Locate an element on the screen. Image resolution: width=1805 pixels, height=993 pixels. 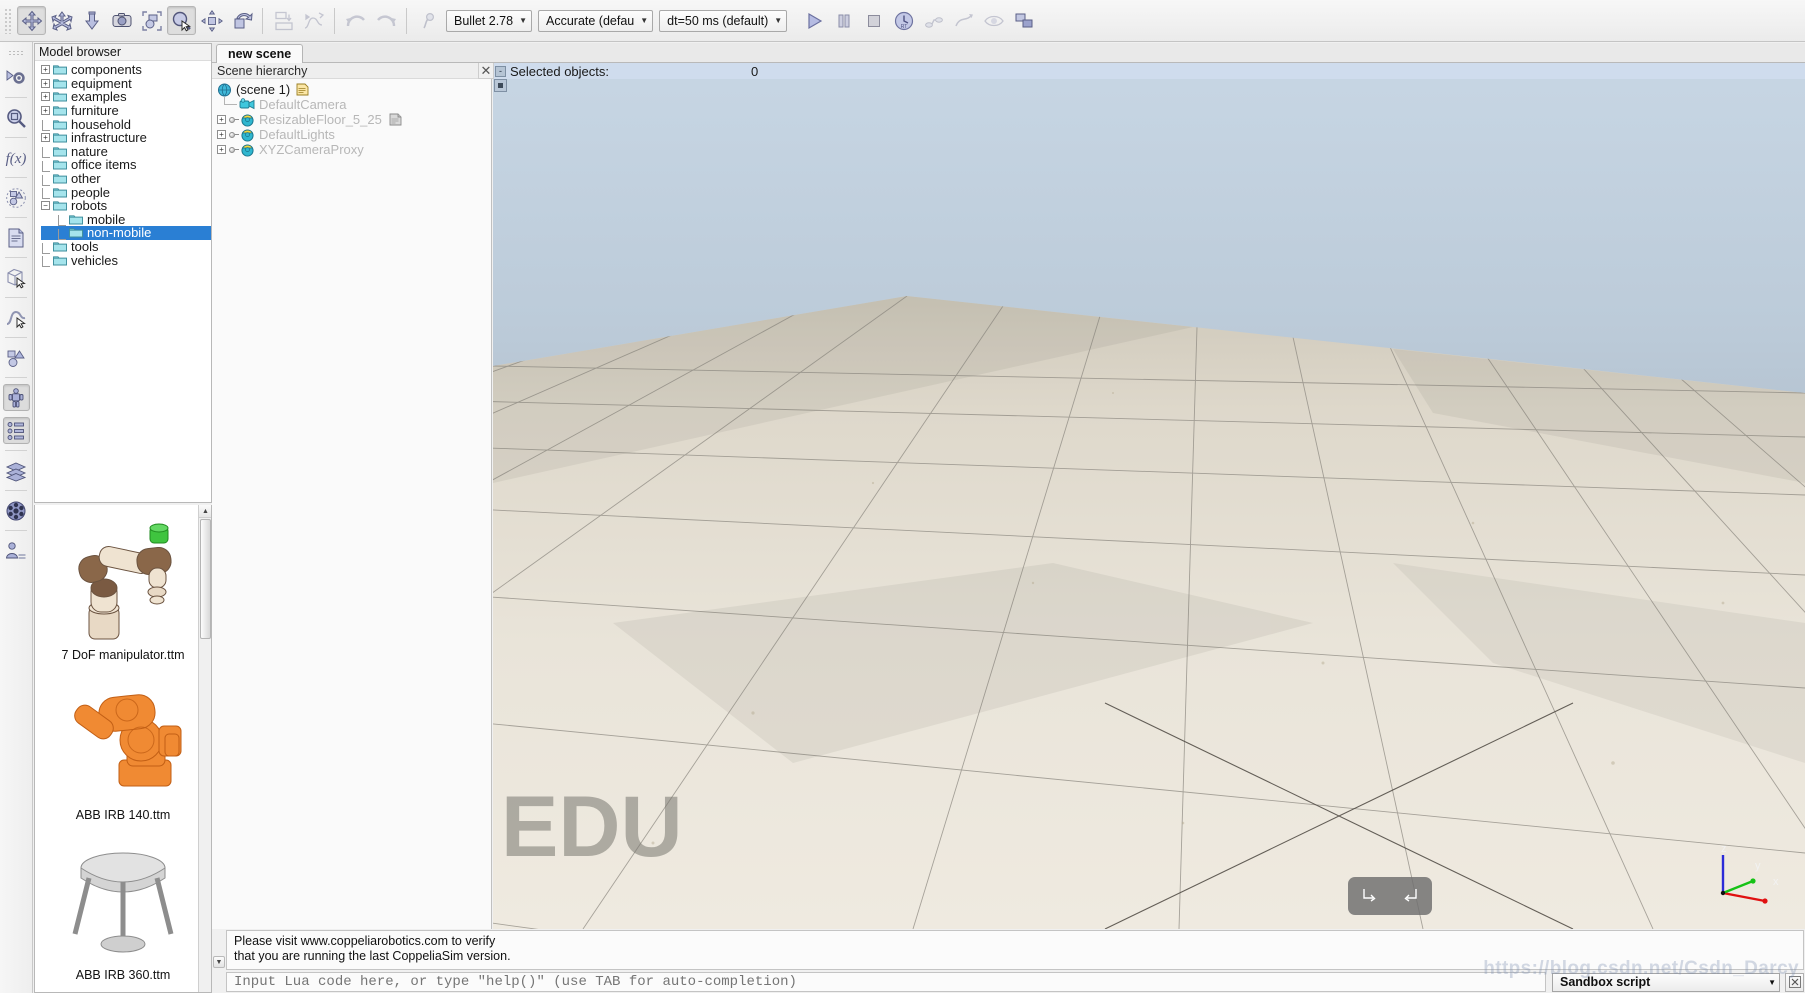
model-browser-item-household: household is located at coordinates (126, 124).